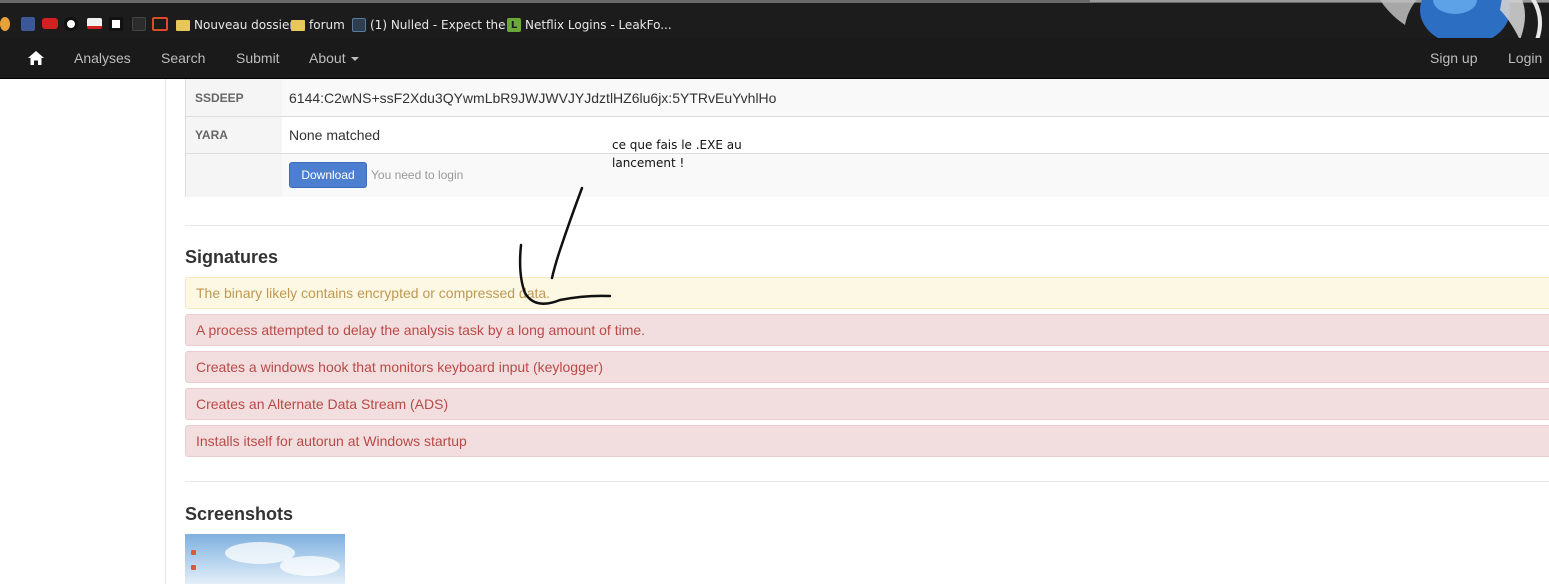  What do you see at coordinates (116, 24) in the screenshot?
I see `h-bookmark-icon` at bounding box center [116, 24].